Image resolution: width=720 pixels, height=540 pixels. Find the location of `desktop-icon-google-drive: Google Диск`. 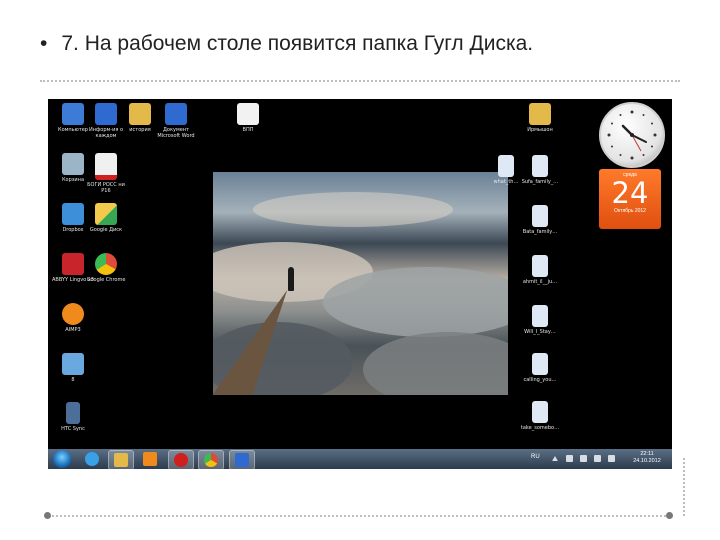

desktop-icon-google-drive: Google Диск is located at coordinates (106, 218).